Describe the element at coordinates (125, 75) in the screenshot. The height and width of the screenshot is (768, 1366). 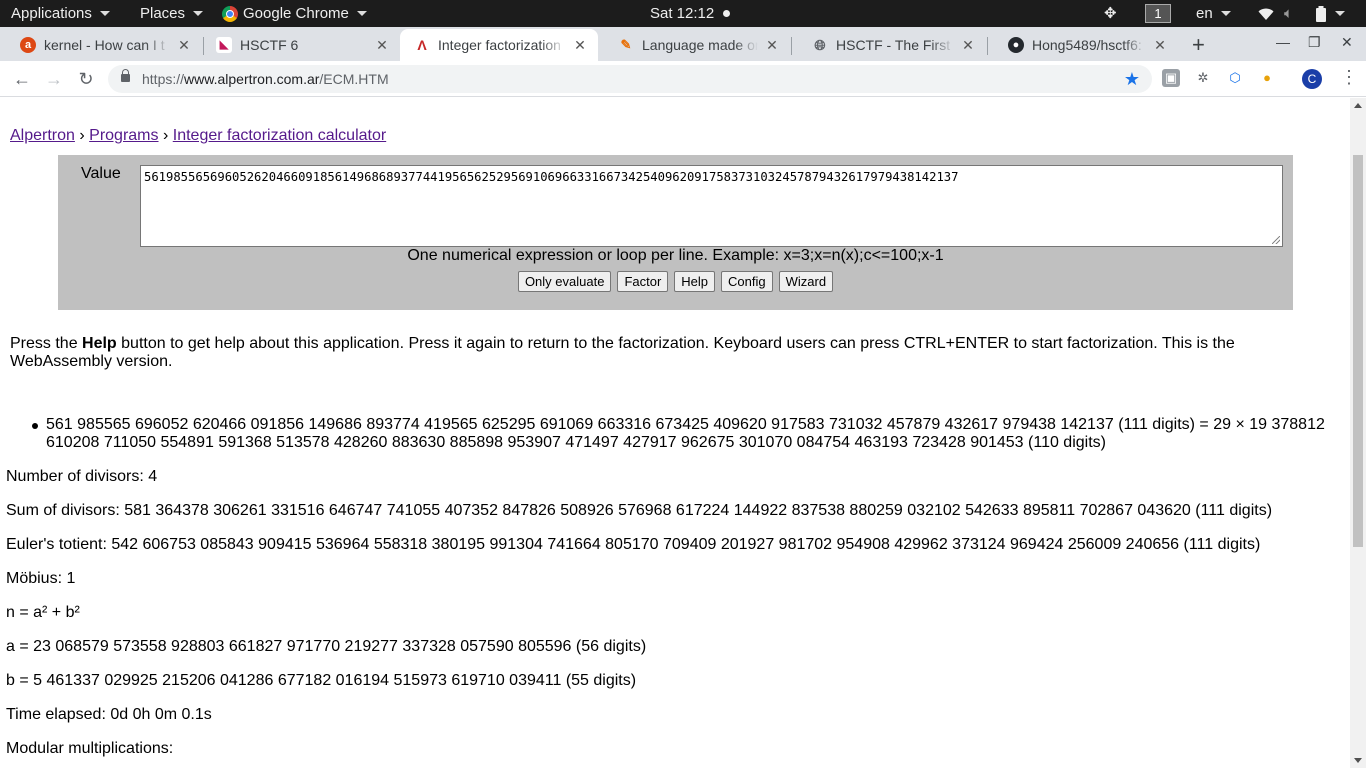
I see `lock-icon` at that location.